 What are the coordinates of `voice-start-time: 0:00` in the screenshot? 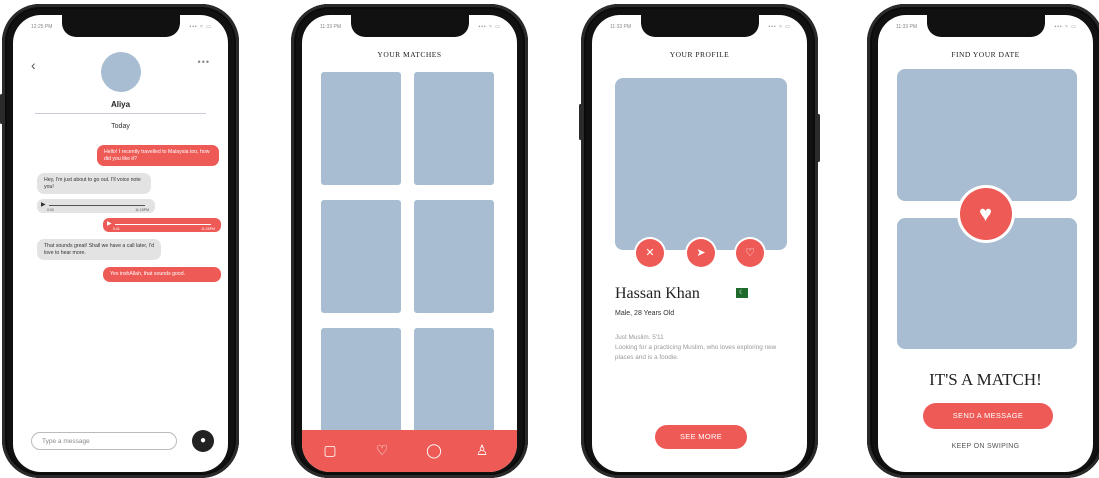 It's located at (50, 210).